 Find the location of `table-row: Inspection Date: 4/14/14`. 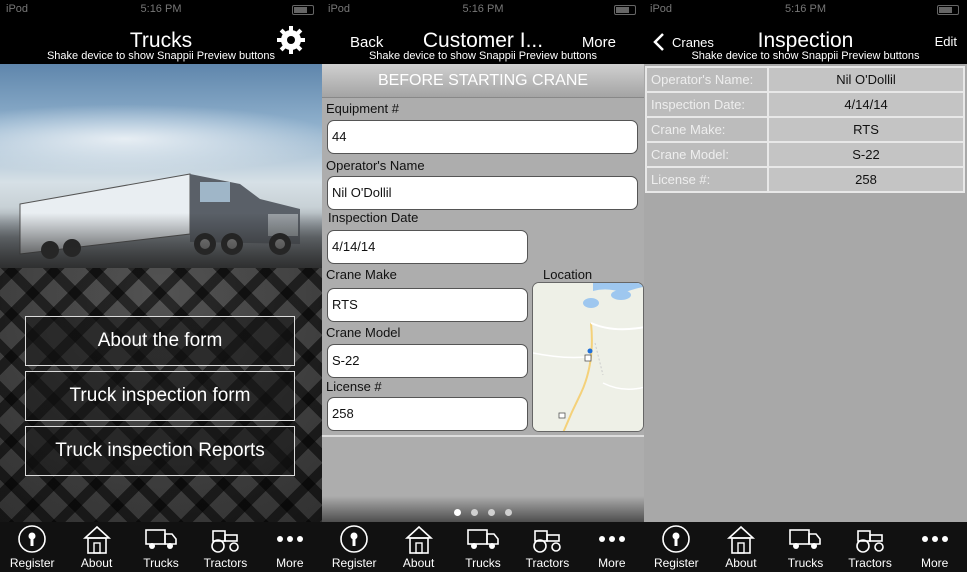

table-row: Inspection Date: 4/14/14 is located at coordinates (805, 104).